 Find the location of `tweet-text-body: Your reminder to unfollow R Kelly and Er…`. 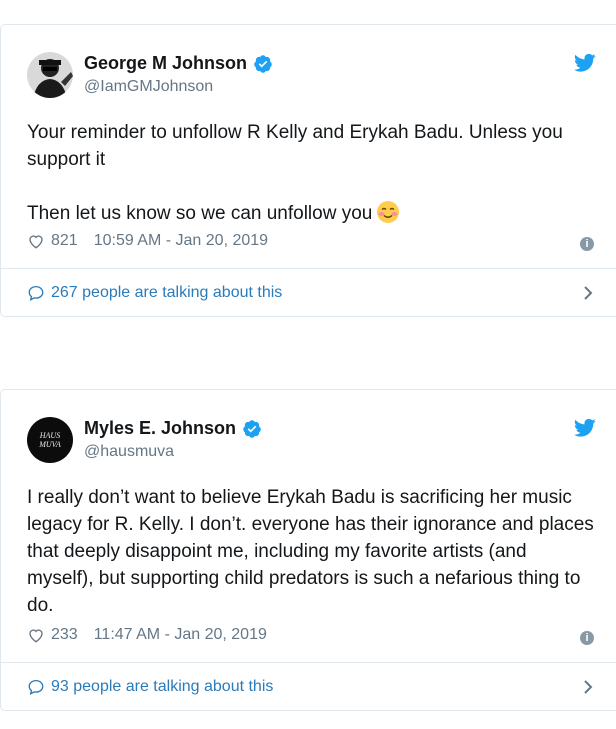

tweet-text-body: Your reminder to unfollow R Kelly and Er… is located at coordinates (295, 173).